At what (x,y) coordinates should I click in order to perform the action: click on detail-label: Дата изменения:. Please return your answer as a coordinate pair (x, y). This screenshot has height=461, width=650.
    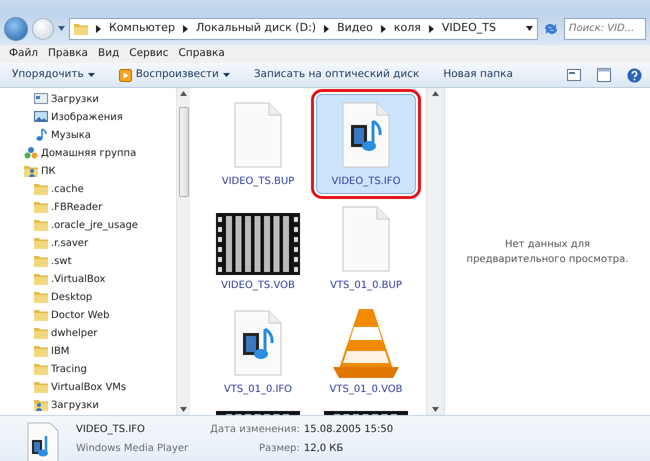
    Looking at the image, I should click on (255, 430).